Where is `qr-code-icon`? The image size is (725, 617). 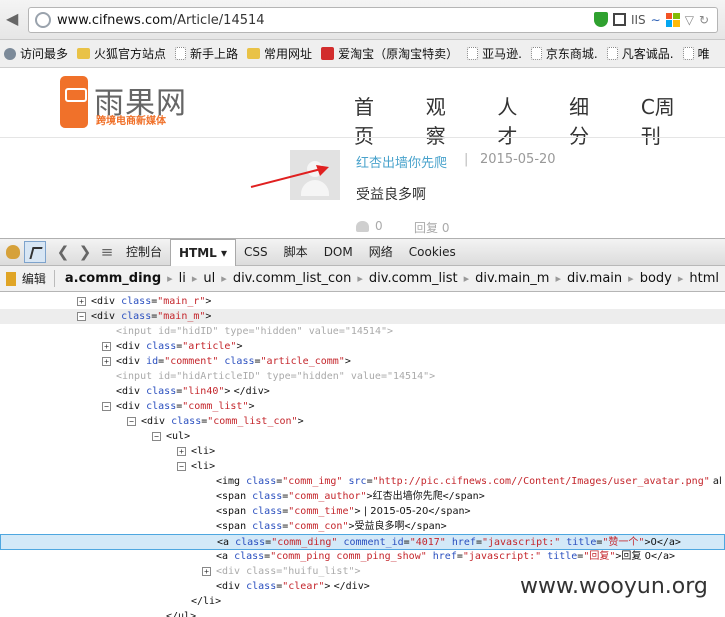
qr-code-icon is located at coordinates (619, 19).